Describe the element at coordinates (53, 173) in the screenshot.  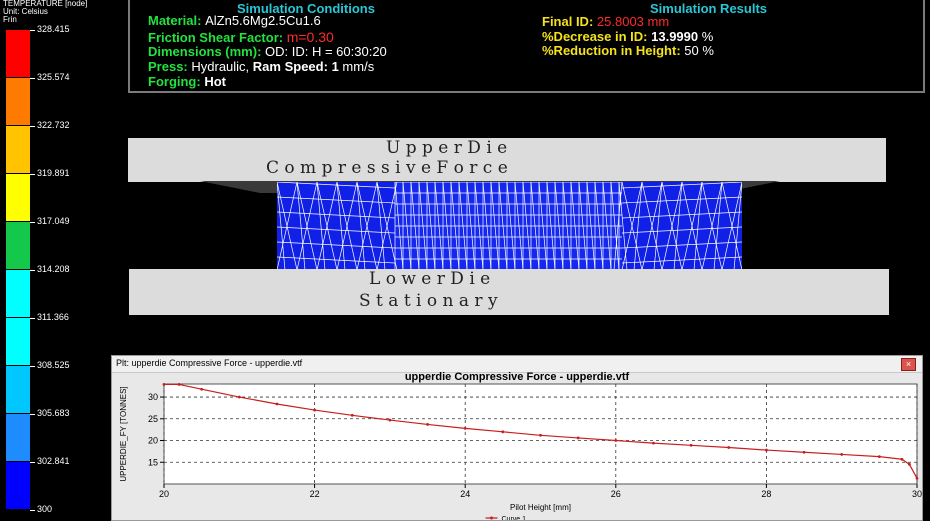
I see `legend-value: 319.891` at that location.